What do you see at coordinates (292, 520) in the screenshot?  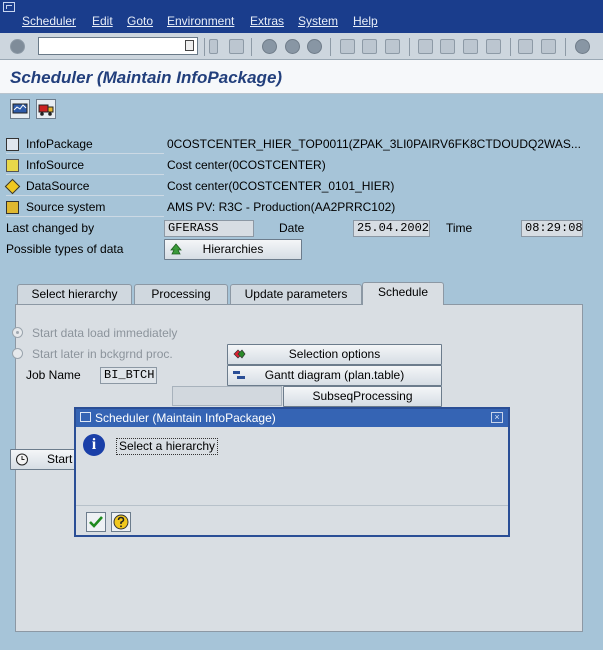 I see `dialog-footer` at bounding box center [292, 520].